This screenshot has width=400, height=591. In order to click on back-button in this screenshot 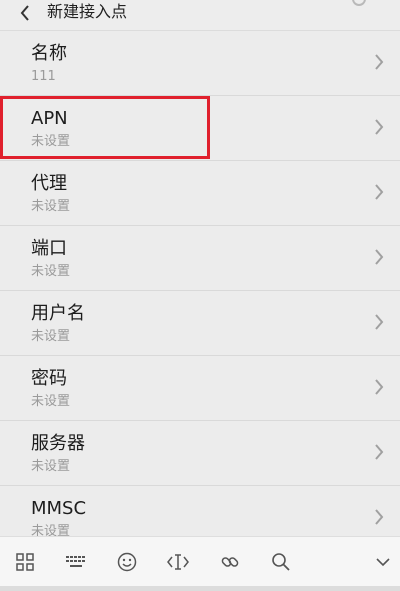, I will do `click(25, 13)`.